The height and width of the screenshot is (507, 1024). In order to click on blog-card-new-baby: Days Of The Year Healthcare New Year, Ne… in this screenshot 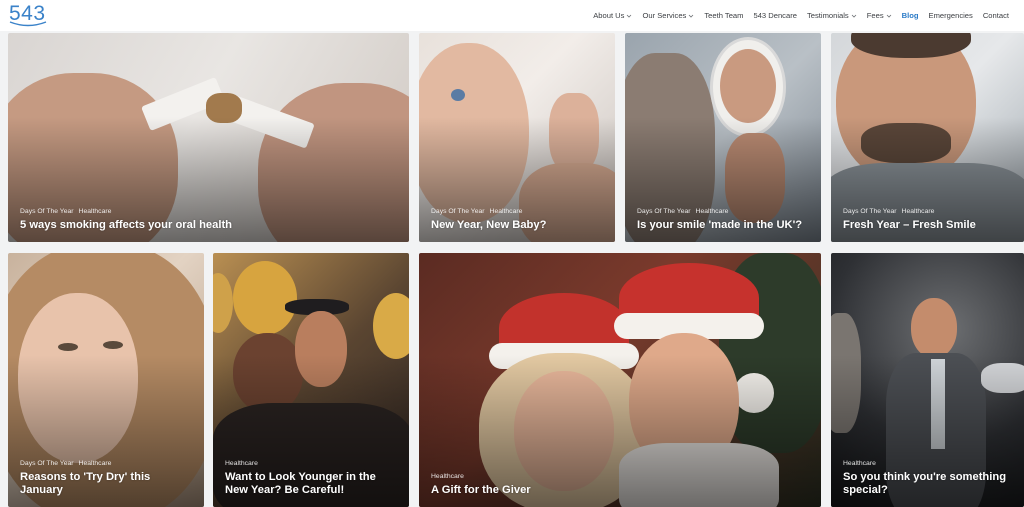, I will do `click(517, 137)`.